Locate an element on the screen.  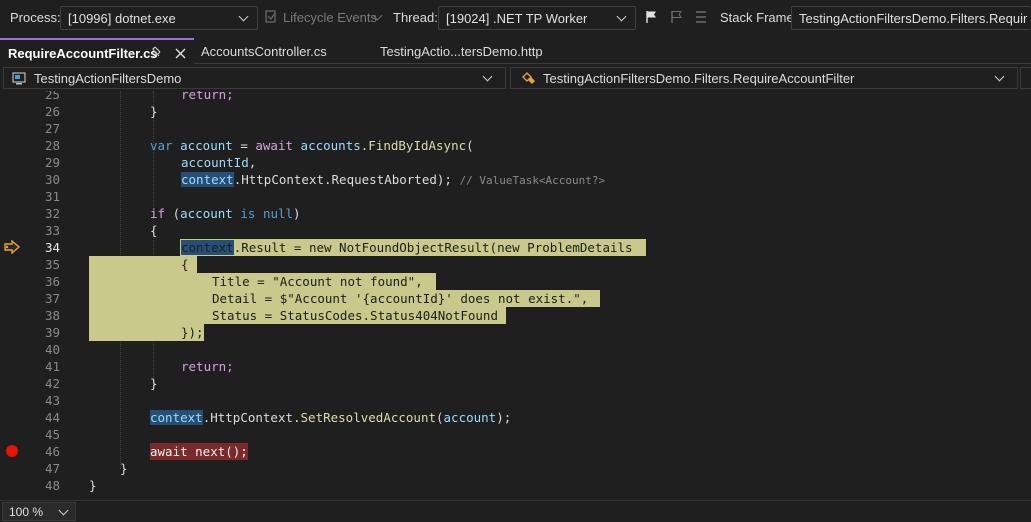
zoom-level: 100 % is located at coordinates (26, 512).